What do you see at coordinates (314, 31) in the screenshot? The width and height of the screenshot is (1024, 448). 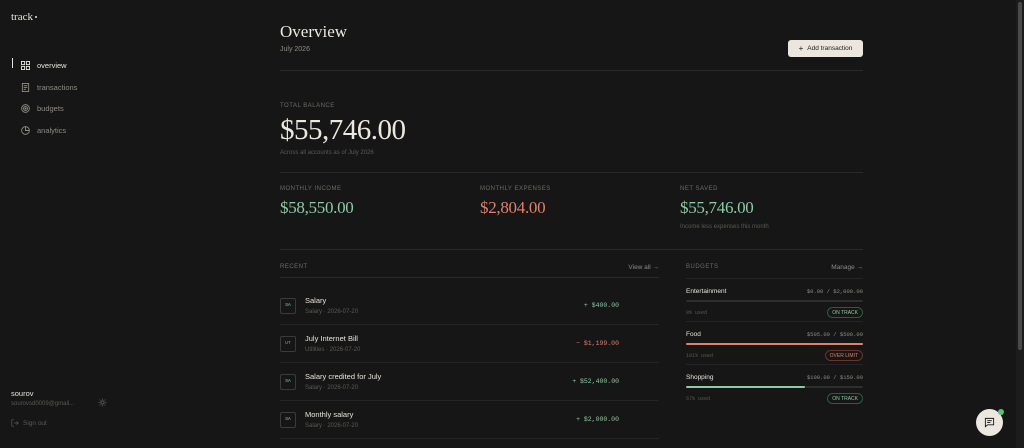 I see `page-title: Overview` at bounding box center [314, 31].